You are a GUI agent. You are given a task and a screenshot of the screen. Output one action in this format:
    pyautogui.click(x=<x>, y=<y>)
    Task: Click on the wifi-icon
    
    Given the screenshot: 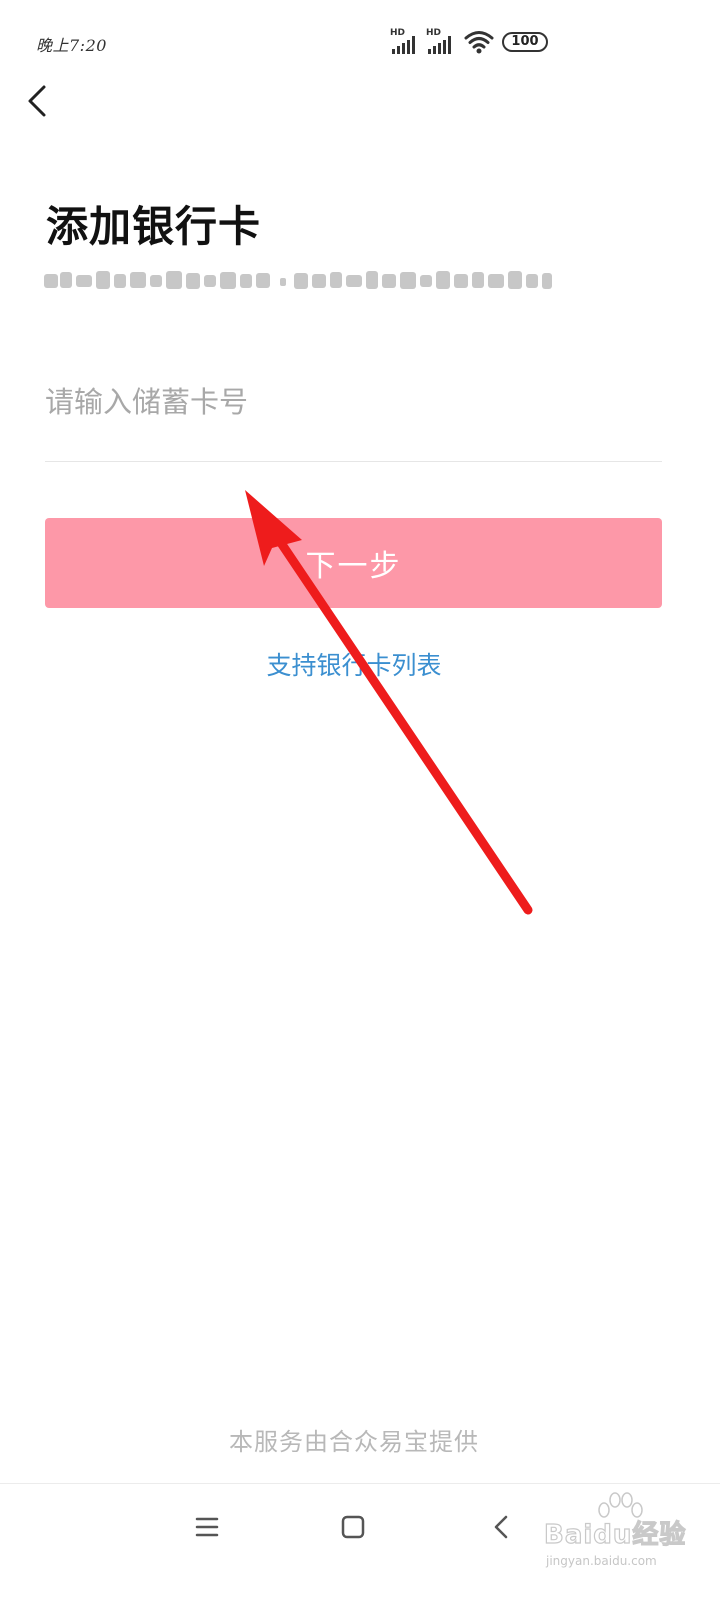 What is the action you would take?
    pyautogui.click(x=479, y=42)
    